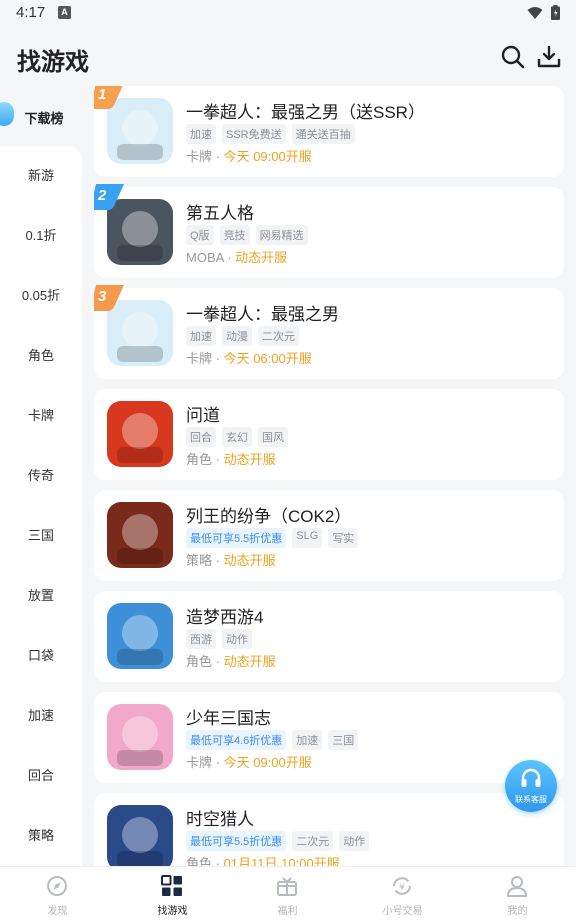 The image size is (576, 920). Describe the element at coordinates (531, 786) in the screenshot. I see `customer-service-button: 联系客服` at that location.